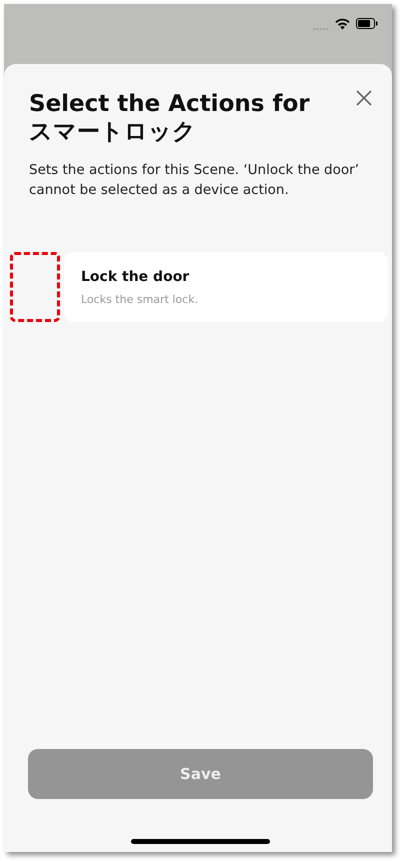 The image size is (407, 861). What do you see at coordinates (321, 29) in the screenshot?
I see `signal-icon` at bounding box center [321, 29].